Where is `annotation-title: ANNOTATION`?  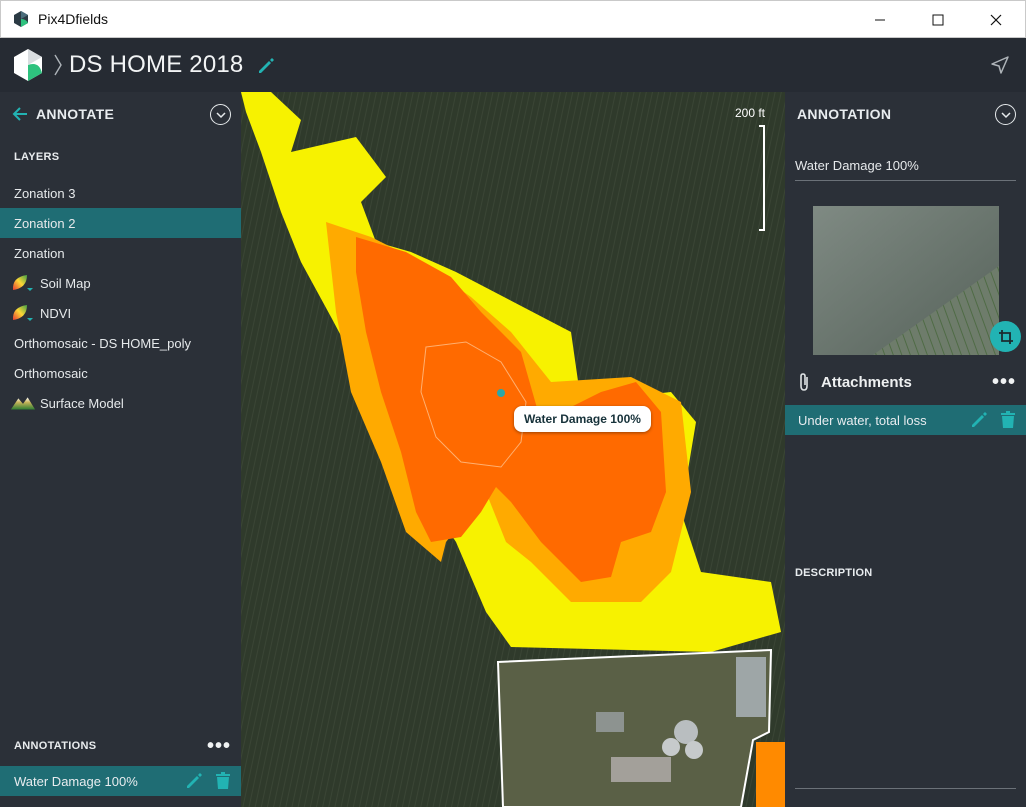
annotation-title: ANNOTATION is located at coordinates (844, 114).